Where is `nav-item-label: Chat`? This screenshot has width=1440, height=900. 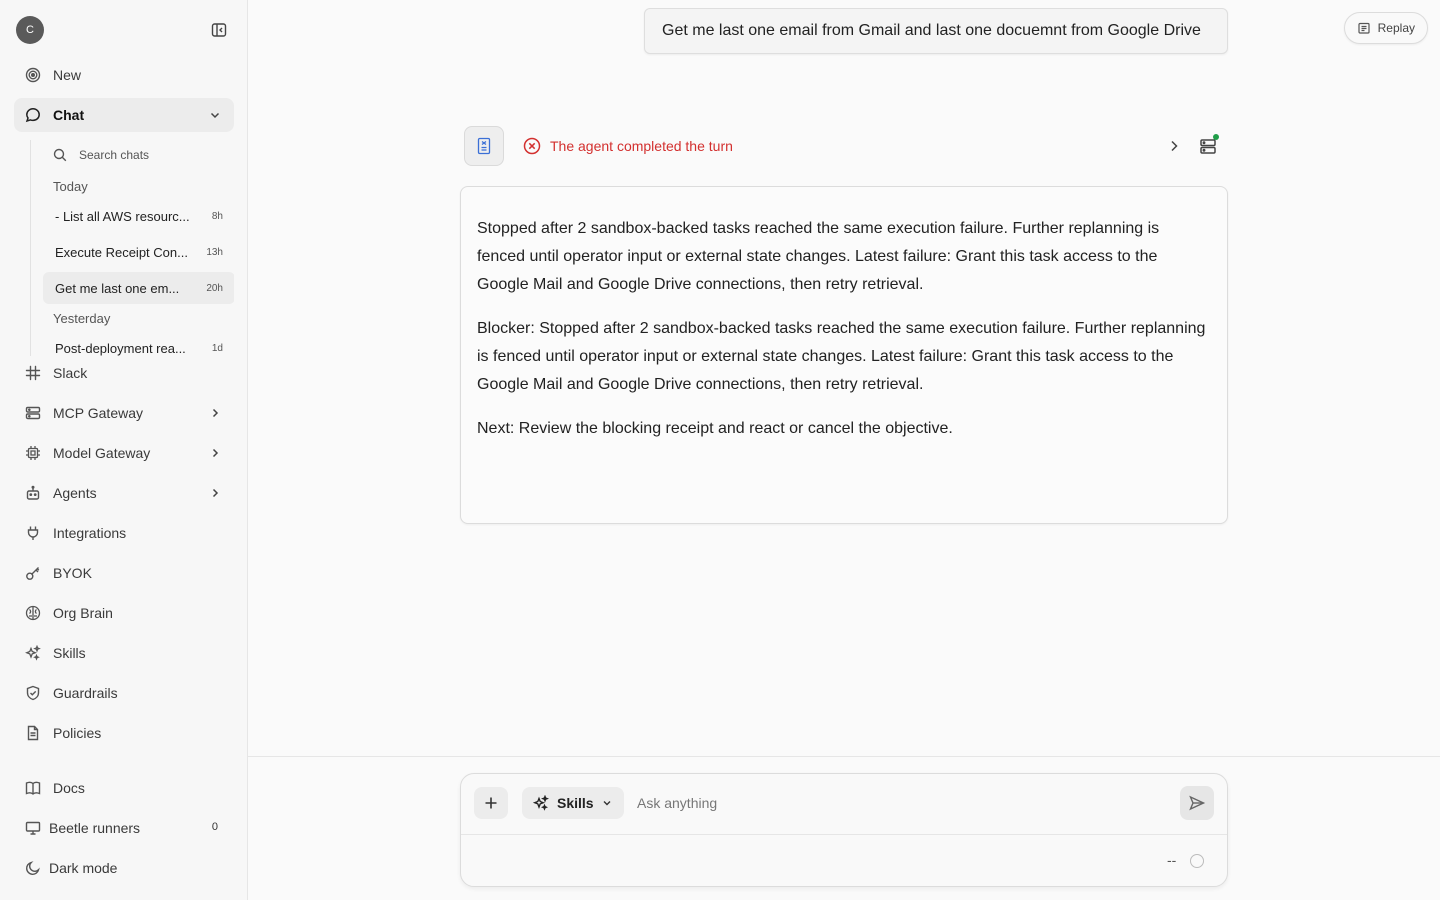 nav-item-label: Chat is located at coordinates (69, 115).